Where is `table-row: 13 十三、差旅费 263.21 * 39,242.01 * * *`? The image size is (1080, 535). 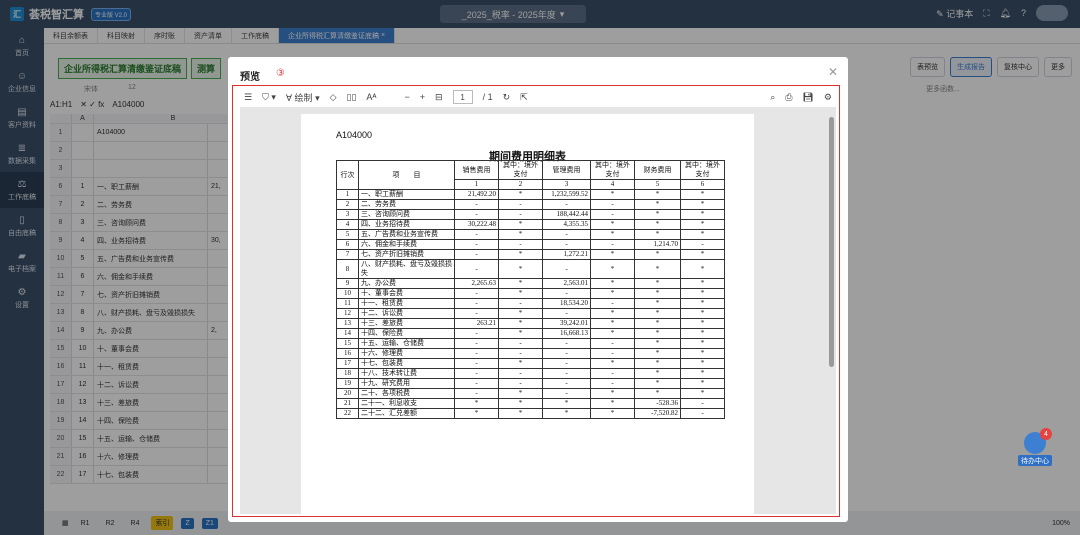
table-row: 13 十三、差旅费 263.21 * 39,242.01 * * * is located at coordinates (530, 323).